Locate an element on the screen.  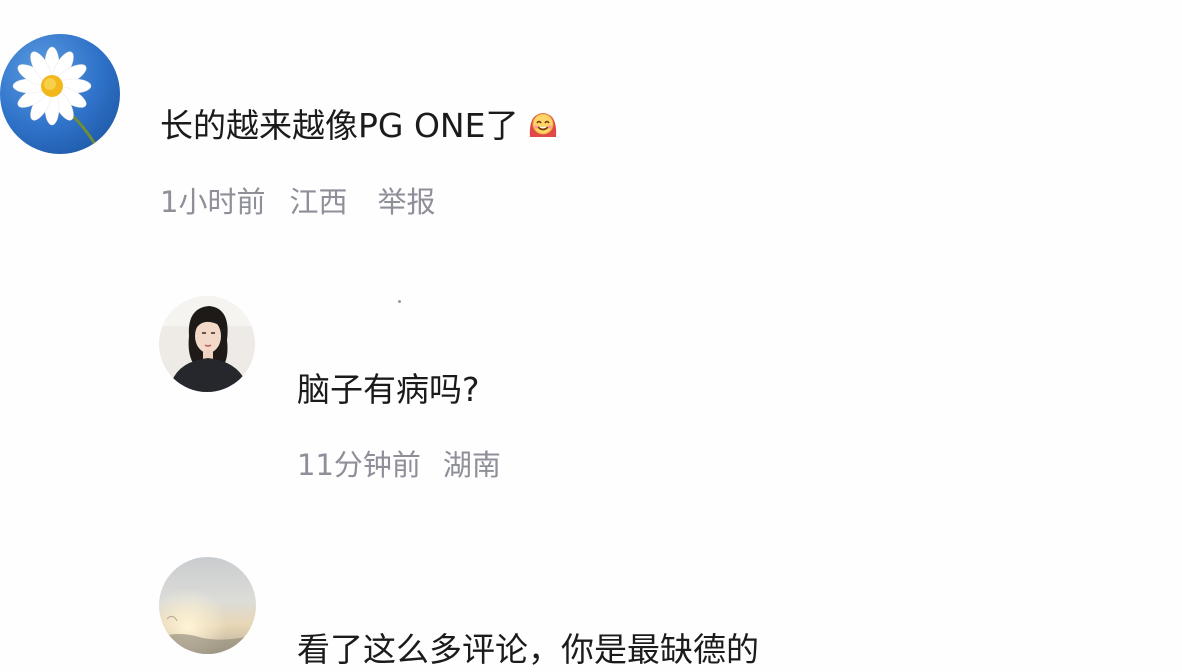
sky-landscape-avatar is located at coordinates (207, 605).